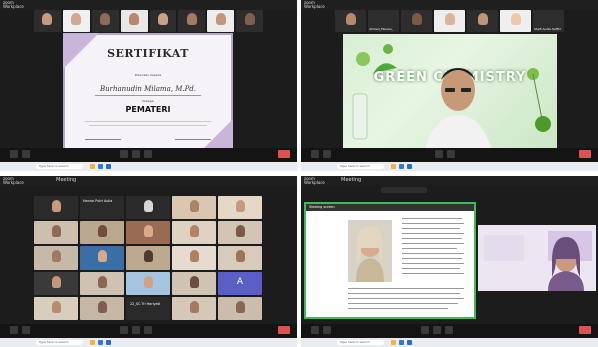 The image size is (598, 347). I want to click on participant-tile: Ahmad_Fauzan_, so click(383, 21).